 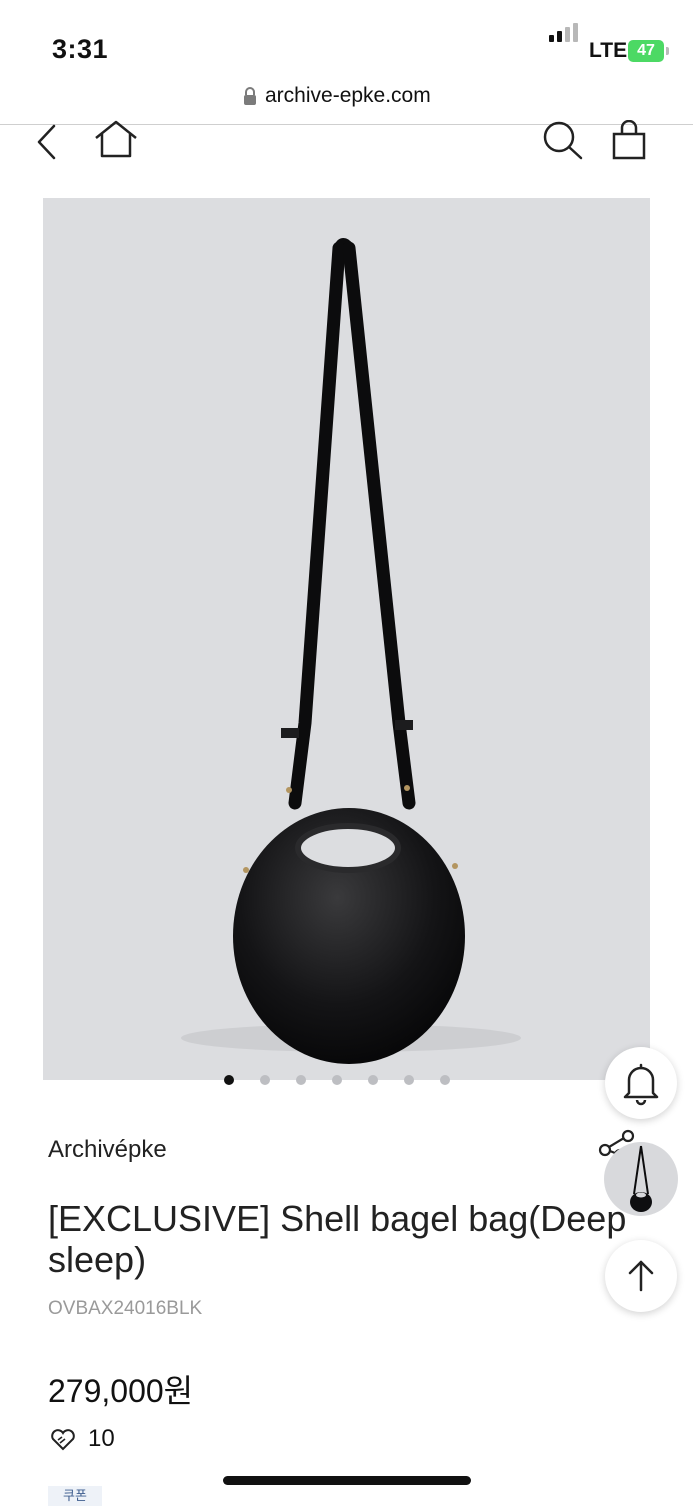 What do you see at coordinates (347, 1480) in the screenshot?
I see `home-indicator` at bounding box center [347, 1480].